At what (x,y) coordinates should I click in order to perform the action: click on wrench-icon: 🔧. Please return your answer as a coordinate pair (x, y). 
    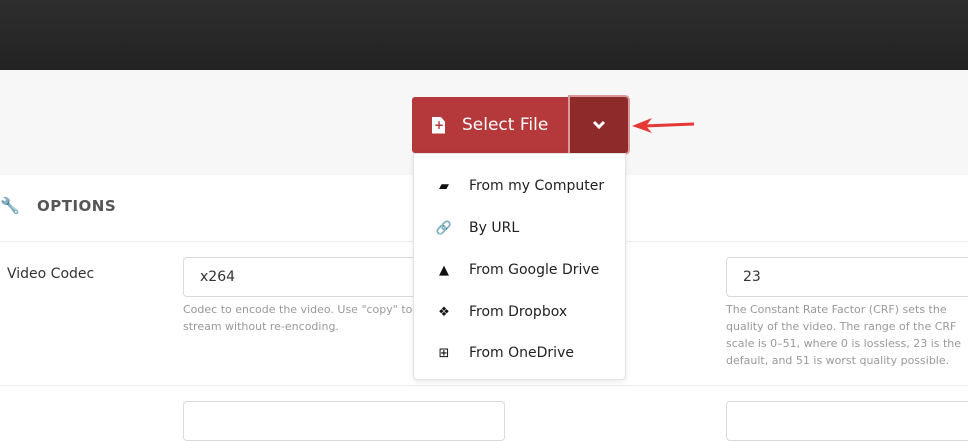
    Looking at the image, I should click on (10, 205).